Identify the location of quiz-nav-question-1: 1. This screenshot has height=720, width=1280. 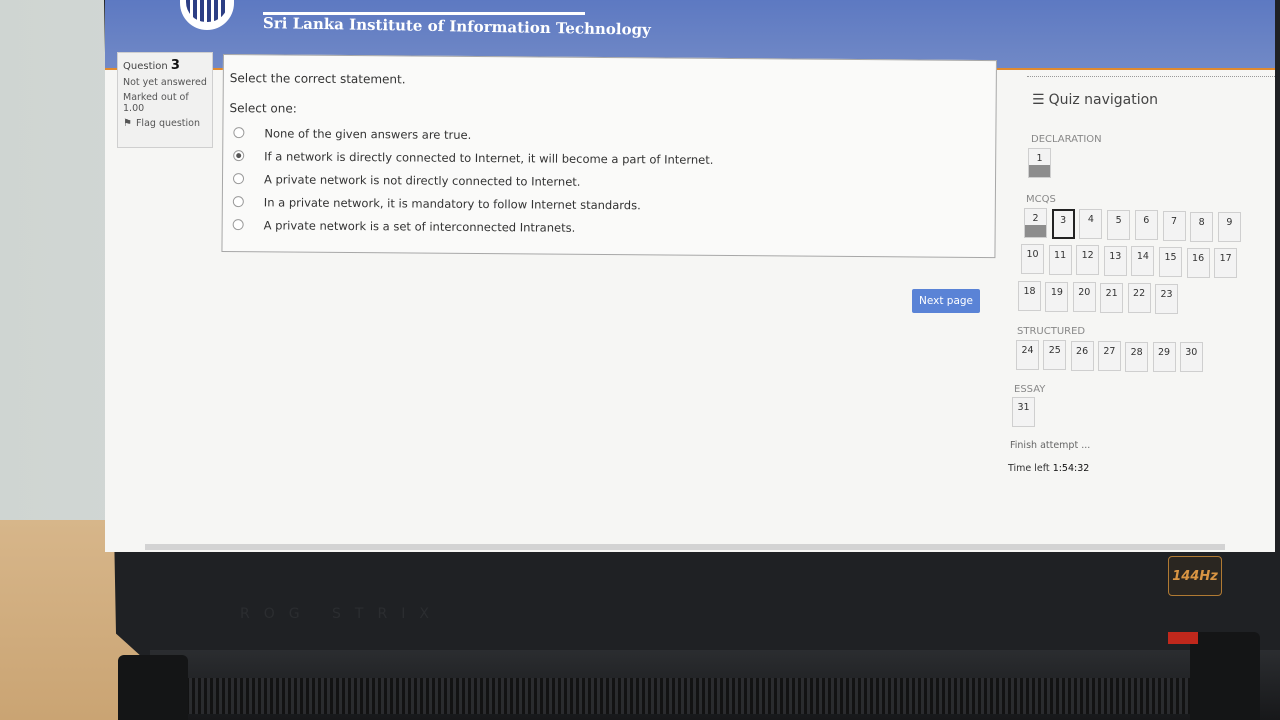
(1039, 163).